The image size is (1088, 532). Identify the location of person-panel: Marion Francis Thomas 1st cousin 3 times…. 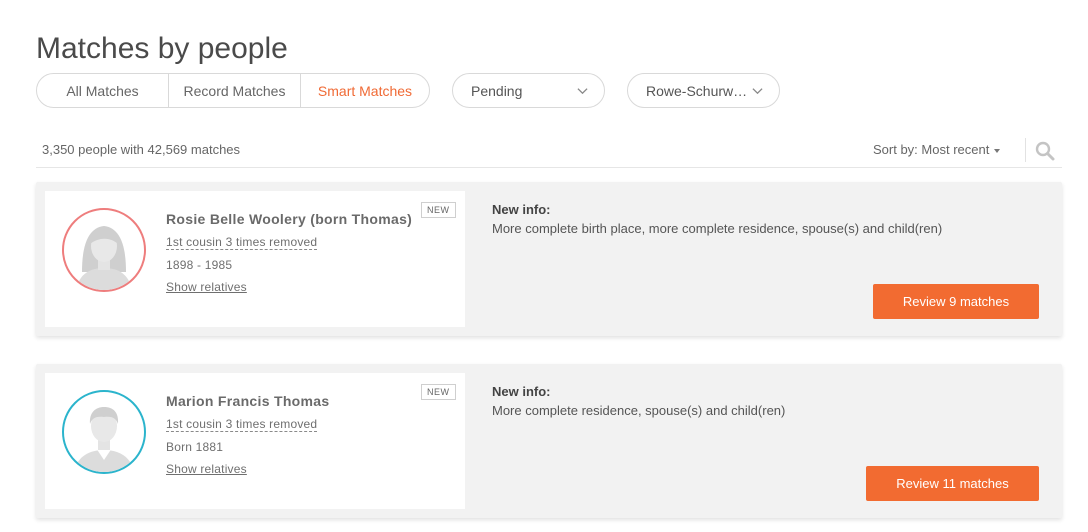
(255, 441).